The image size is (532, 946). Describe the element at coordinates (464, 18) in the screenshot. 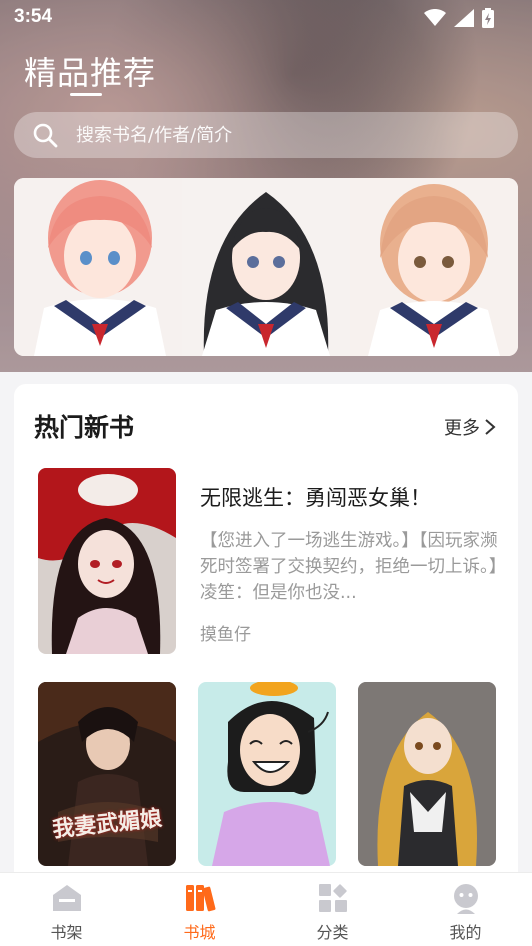

I see `signal-icon` at that location.